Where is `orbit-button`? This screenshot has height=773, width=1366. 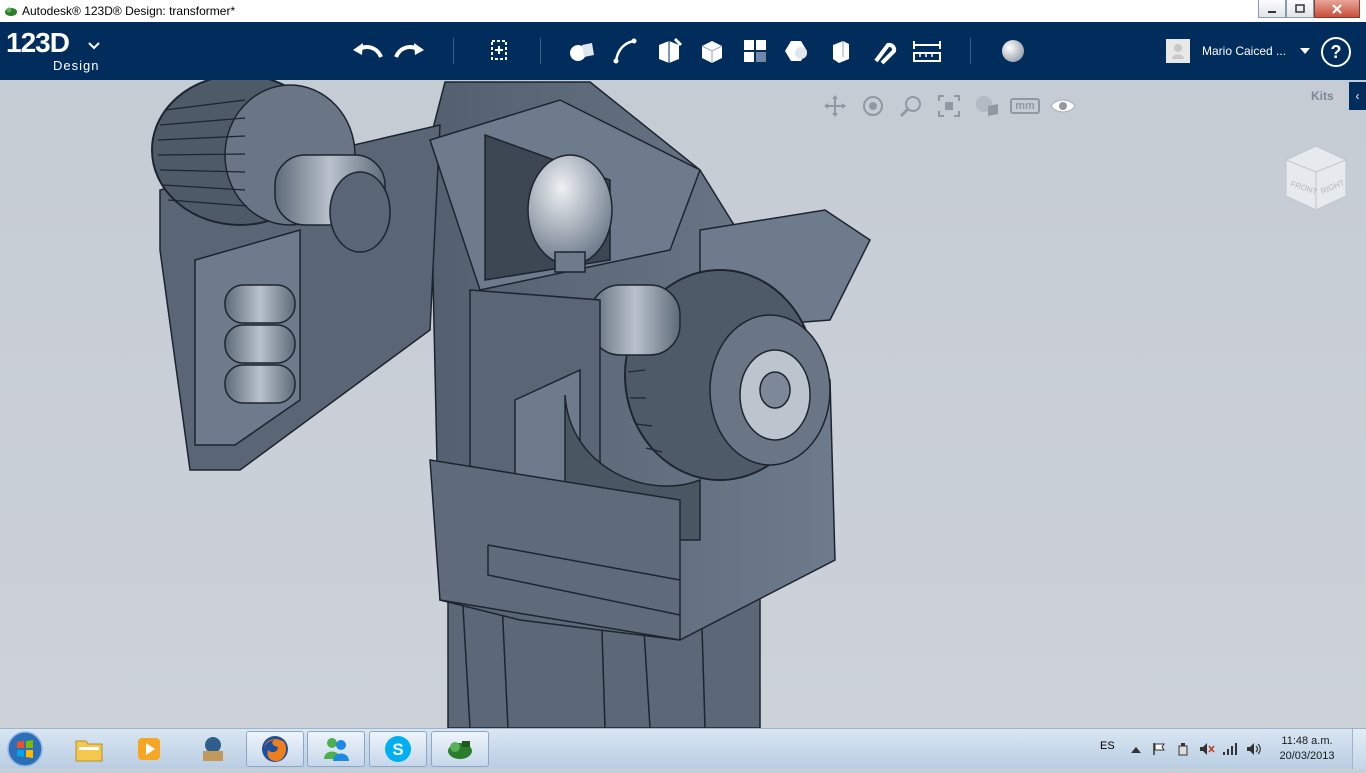 orbit-button is located at coordinates (873, 106).